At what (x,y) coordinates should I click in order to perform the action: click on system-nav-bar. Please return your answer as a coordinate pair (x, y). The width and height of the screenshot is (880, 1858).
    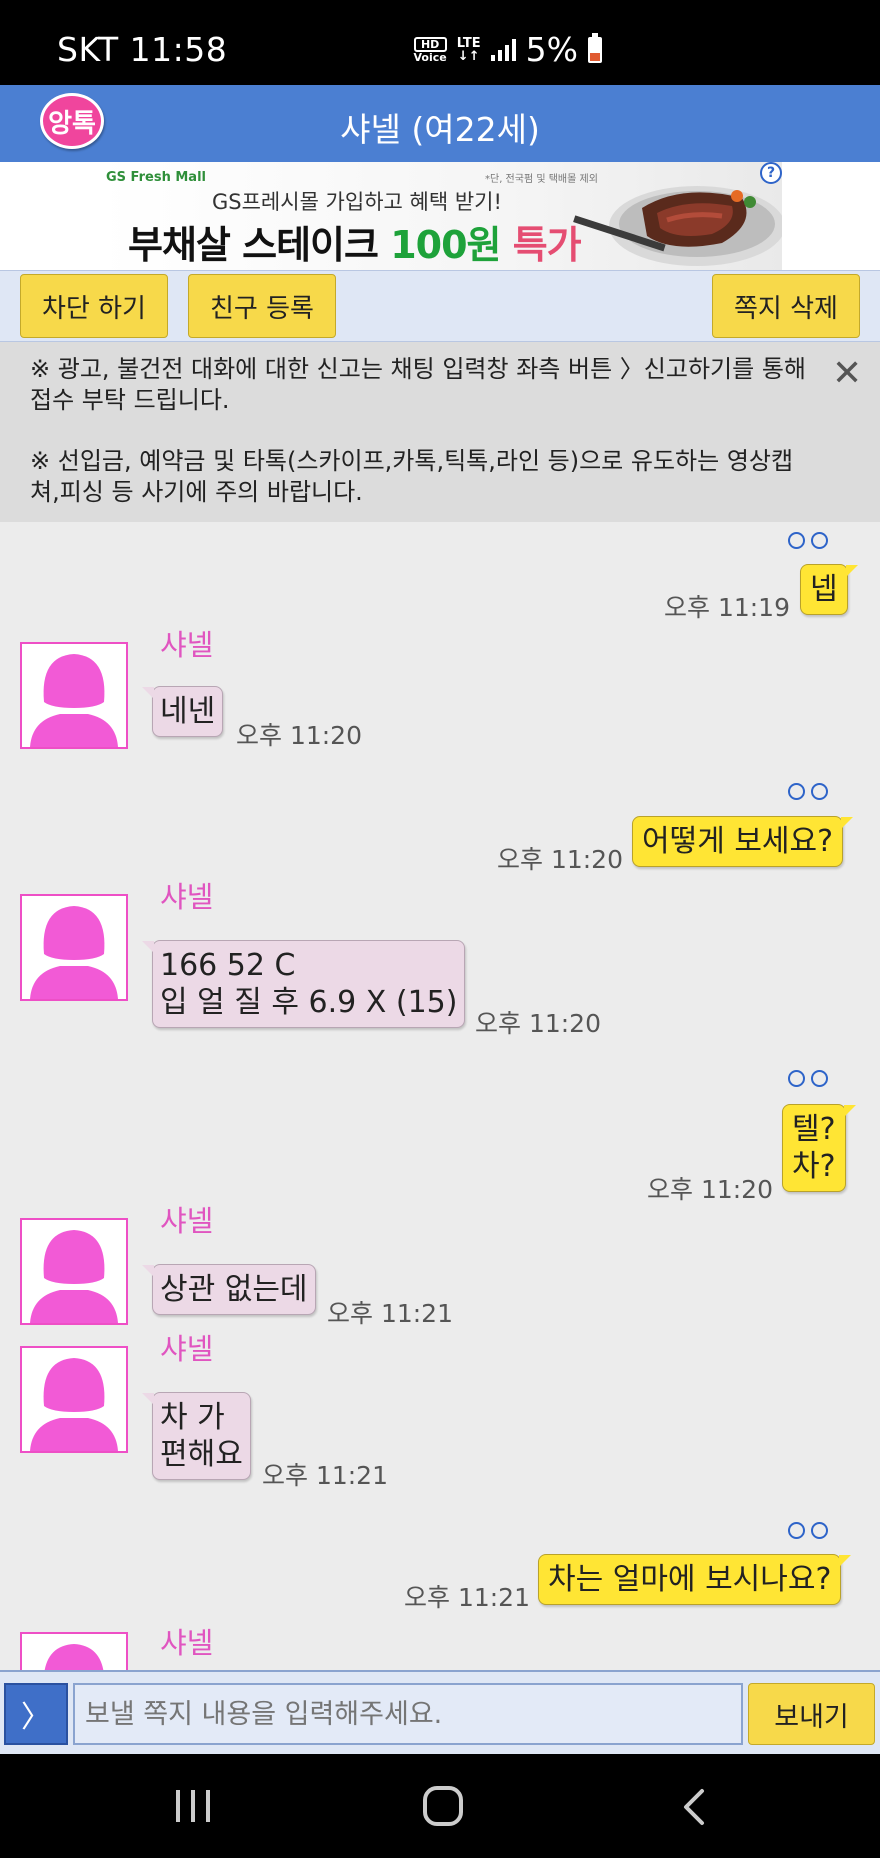
    Looking at the image, I should click on (440, 1806).